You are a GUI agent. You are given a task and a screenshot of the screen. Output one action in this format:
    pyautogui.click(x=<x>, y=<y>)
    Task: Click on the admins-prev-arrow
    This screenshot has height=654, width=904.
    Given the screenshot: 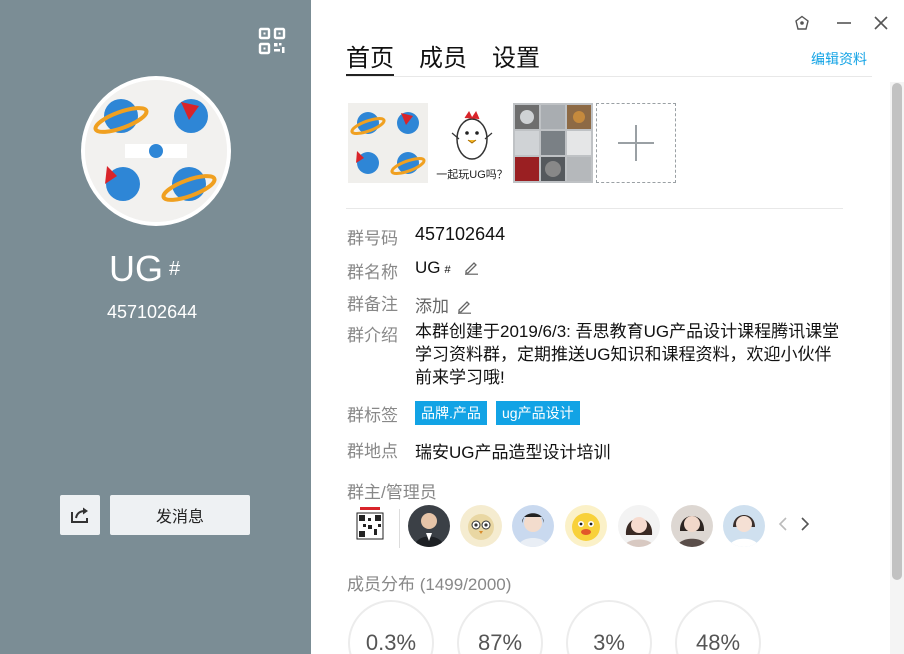 What is the action you would take?
    pyautogui.click(x=783, y=526)
    